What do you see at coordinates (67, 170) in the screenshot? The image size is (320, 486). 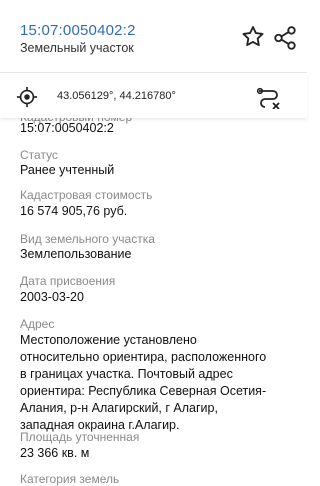 I see `status-value: Ранее учтенный` at bounding box center [67, 170].